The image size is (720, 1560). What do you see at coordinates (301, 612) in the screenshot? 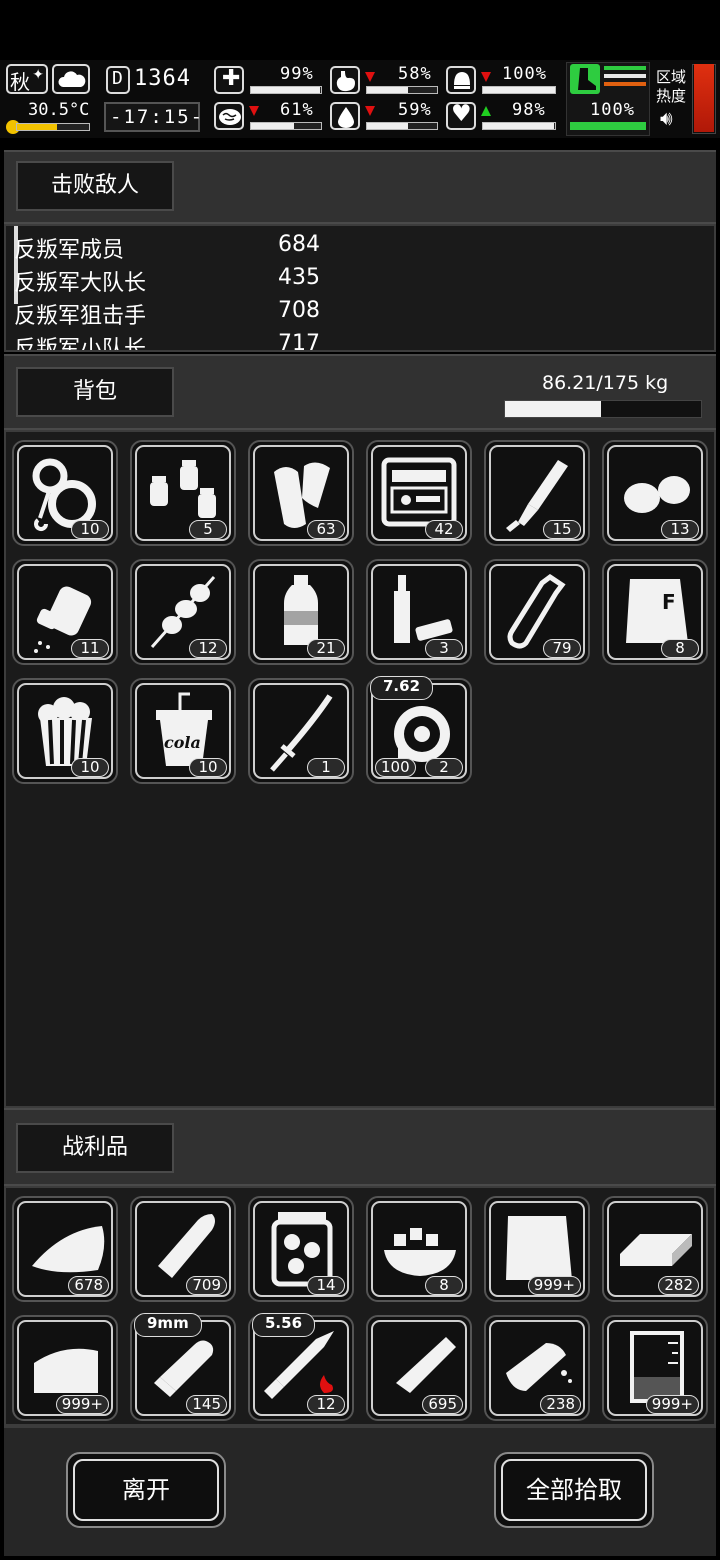
I see `backpack-slot: 21` at bounding box center [301, 612].